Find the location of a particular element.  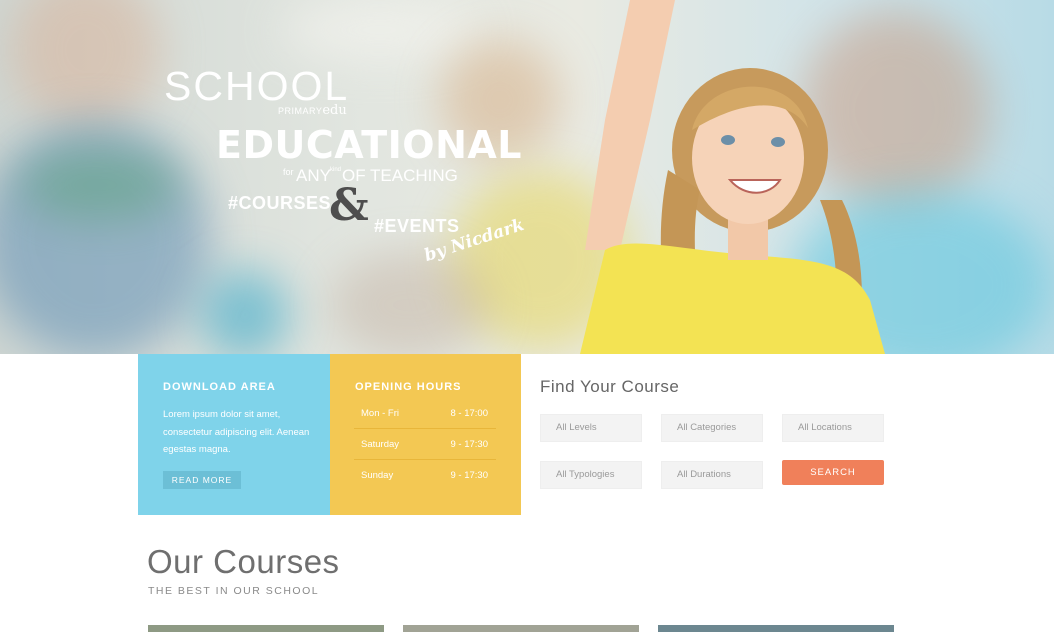

hero-title: EDUCATIONAL is located at coordinates (369, 145).